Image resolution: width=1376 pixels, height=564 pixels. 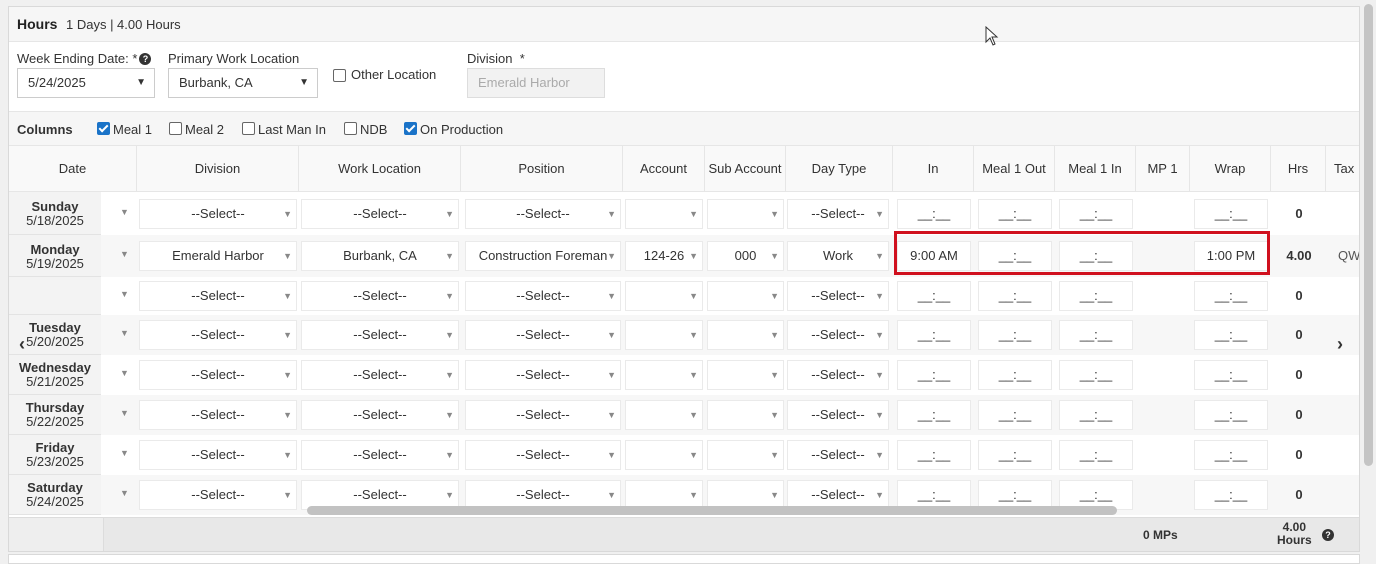 What do you see at coordinates (1231, 256) in the screenshot?
I see `wrap-time-input: 1:00 PM` at bounding box center [1231, 256].